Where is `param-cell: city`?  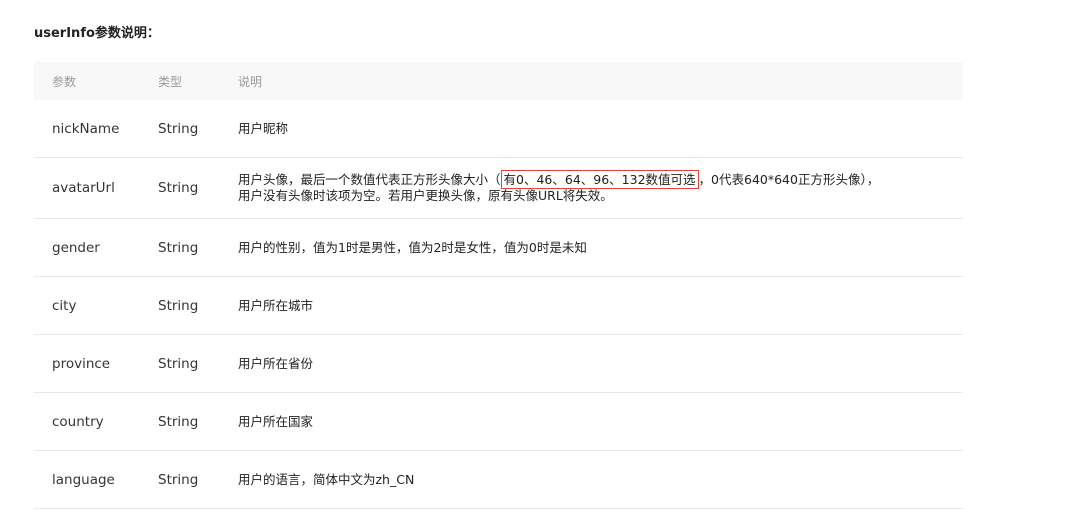
param-cell: city is located at coordinates (87, 305).